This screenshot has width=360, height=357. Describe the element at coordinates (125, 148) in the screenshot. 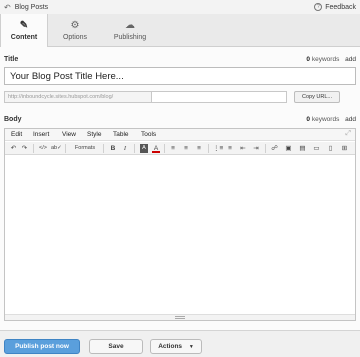

I see `italic-icon: I` at that location.